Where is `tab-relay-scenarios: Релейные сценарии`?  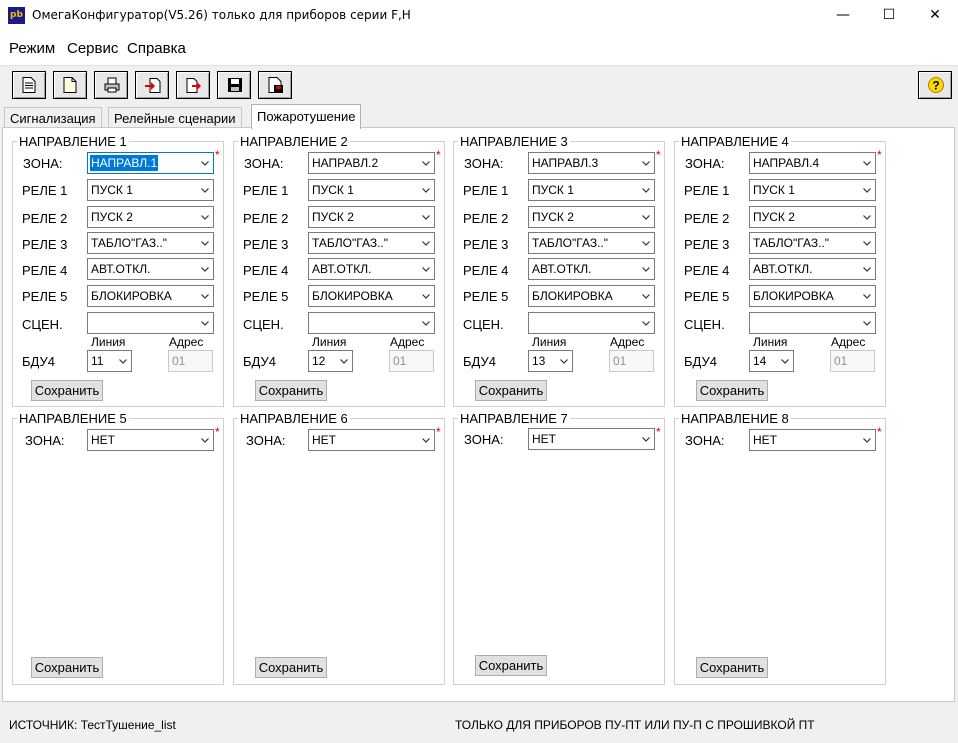
tab-relay-scenarios: Релейные сценарии is located at coordinates (175, 117).